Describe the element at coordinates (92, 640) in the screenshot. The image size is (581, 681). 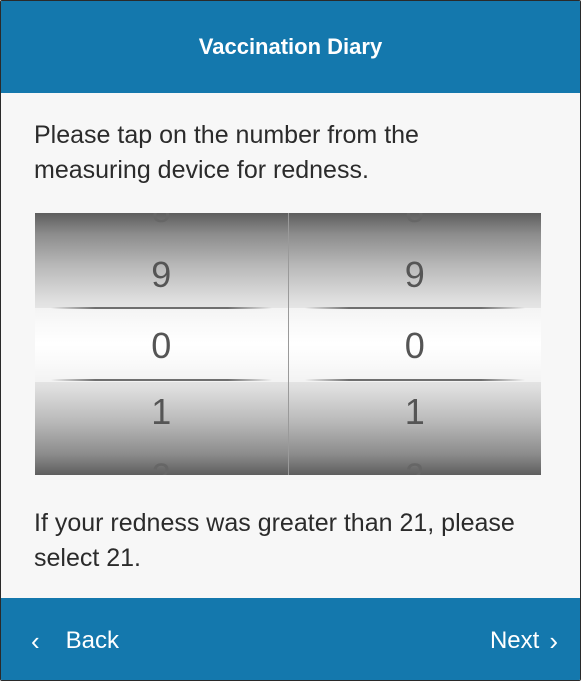
I see `back-label: Back` at that location.